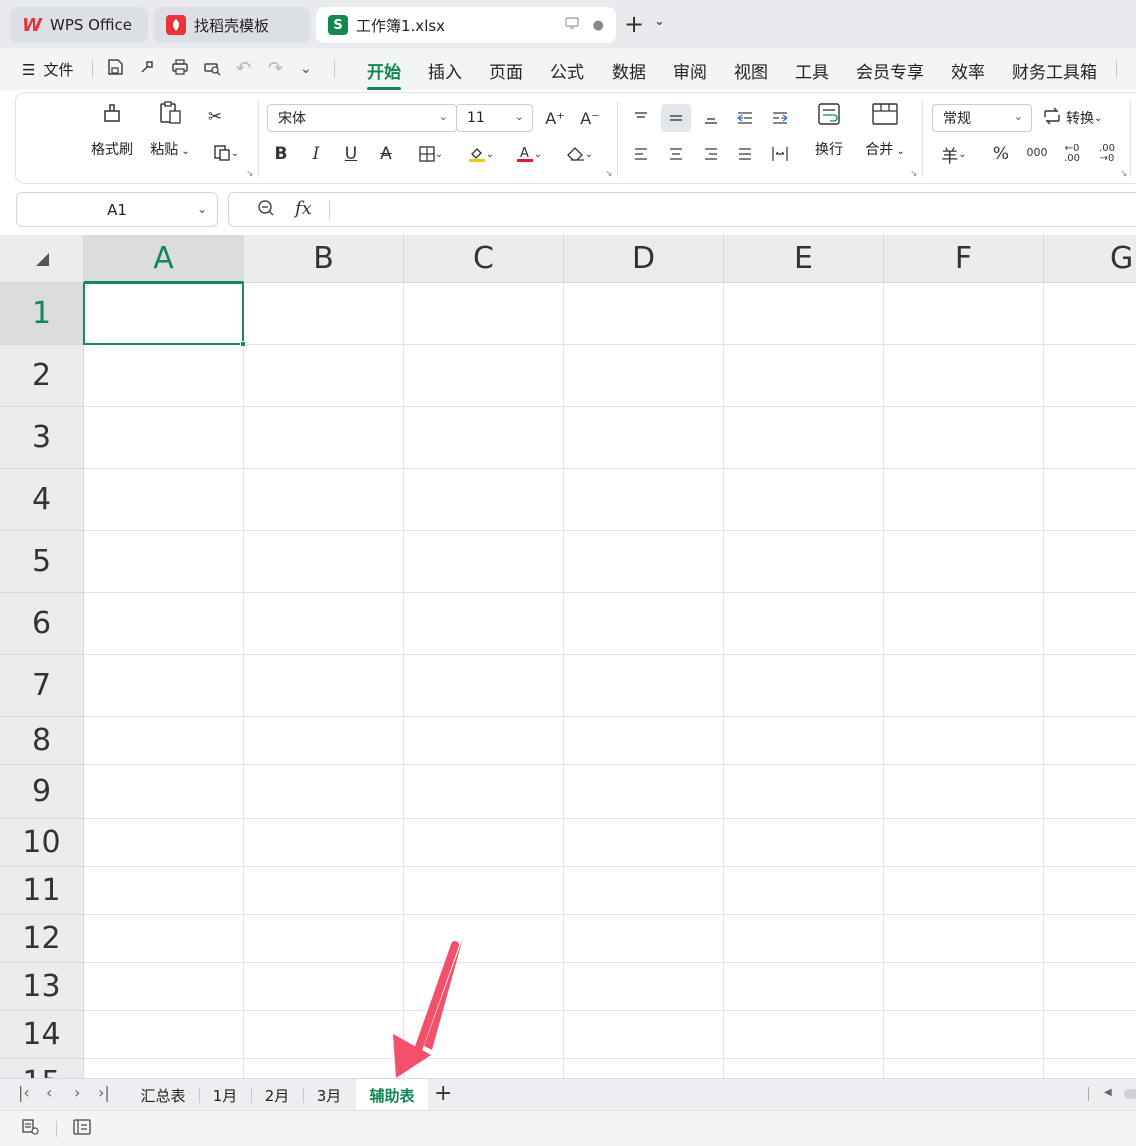 The image size is (1136, 1146). I want to click on scroll-left-icon: ◀, so click(1108, 1092).